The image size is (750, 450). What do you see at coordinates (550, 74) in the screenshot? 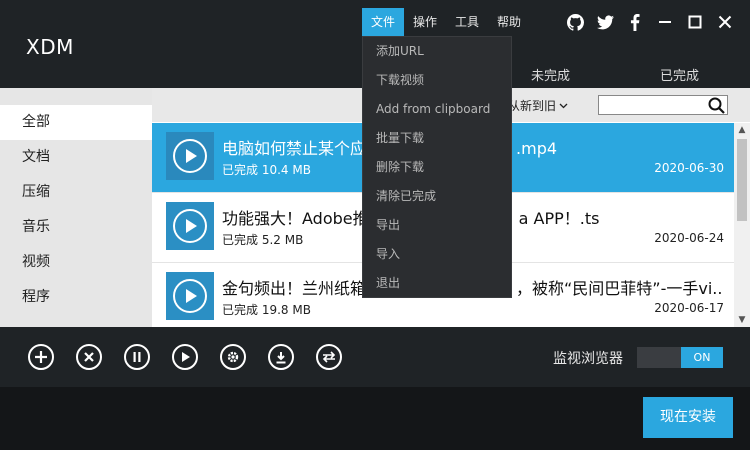
I see `tab-incomplete: 未完成` at bounding box center [550, 74].